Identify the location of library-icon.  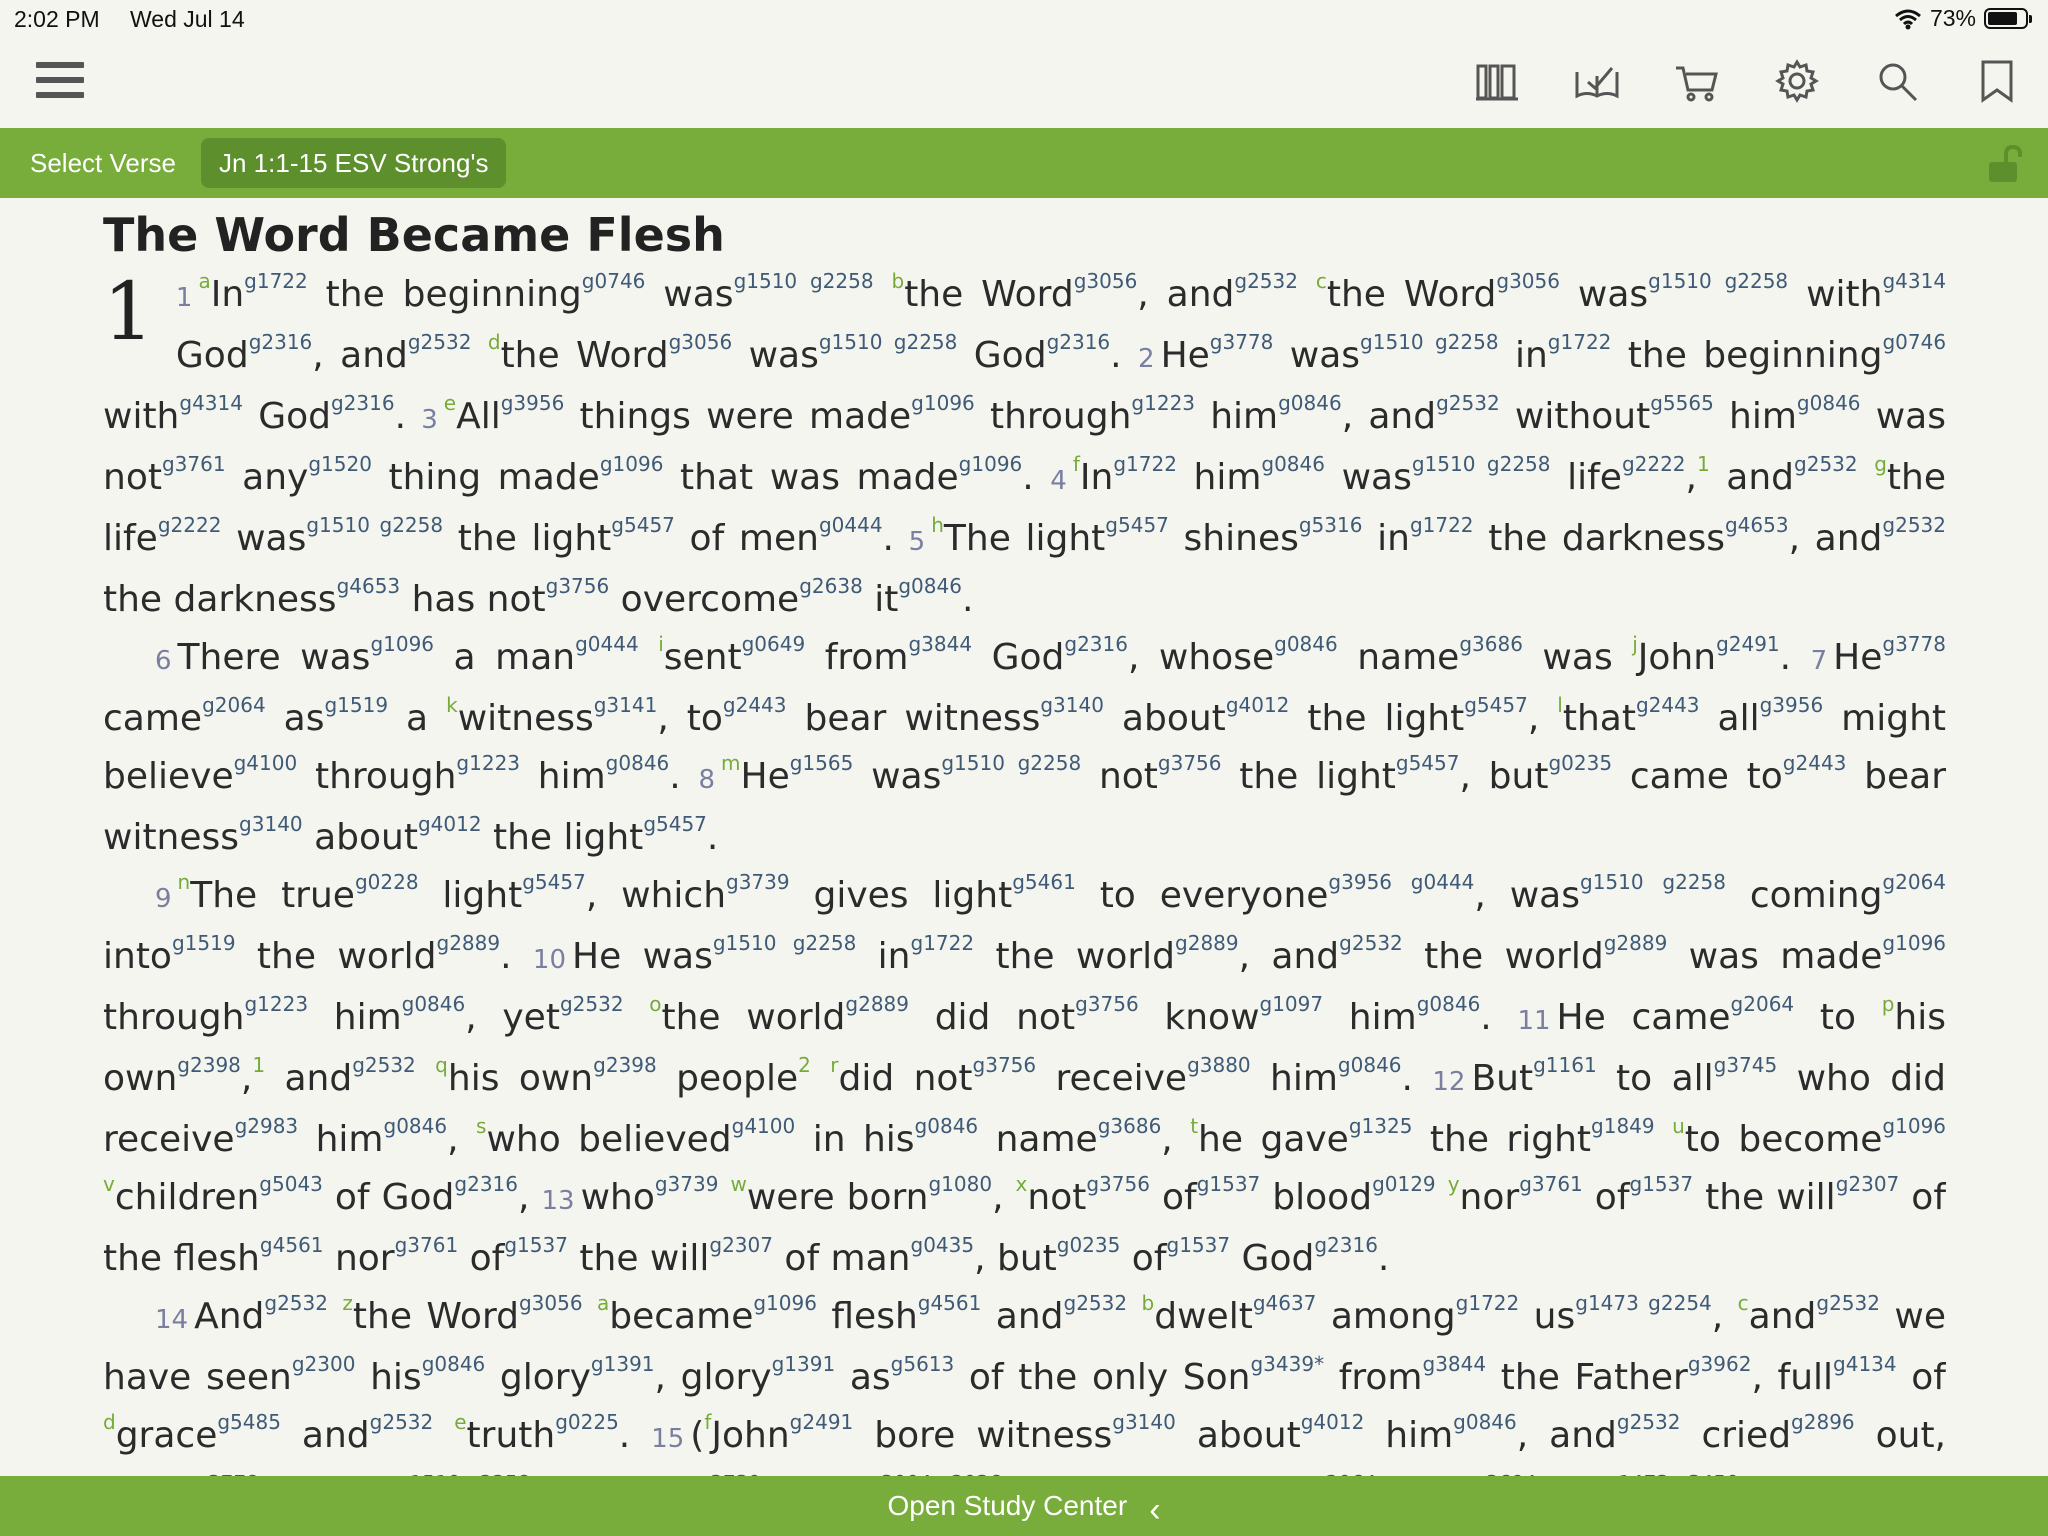
(1497, 81).